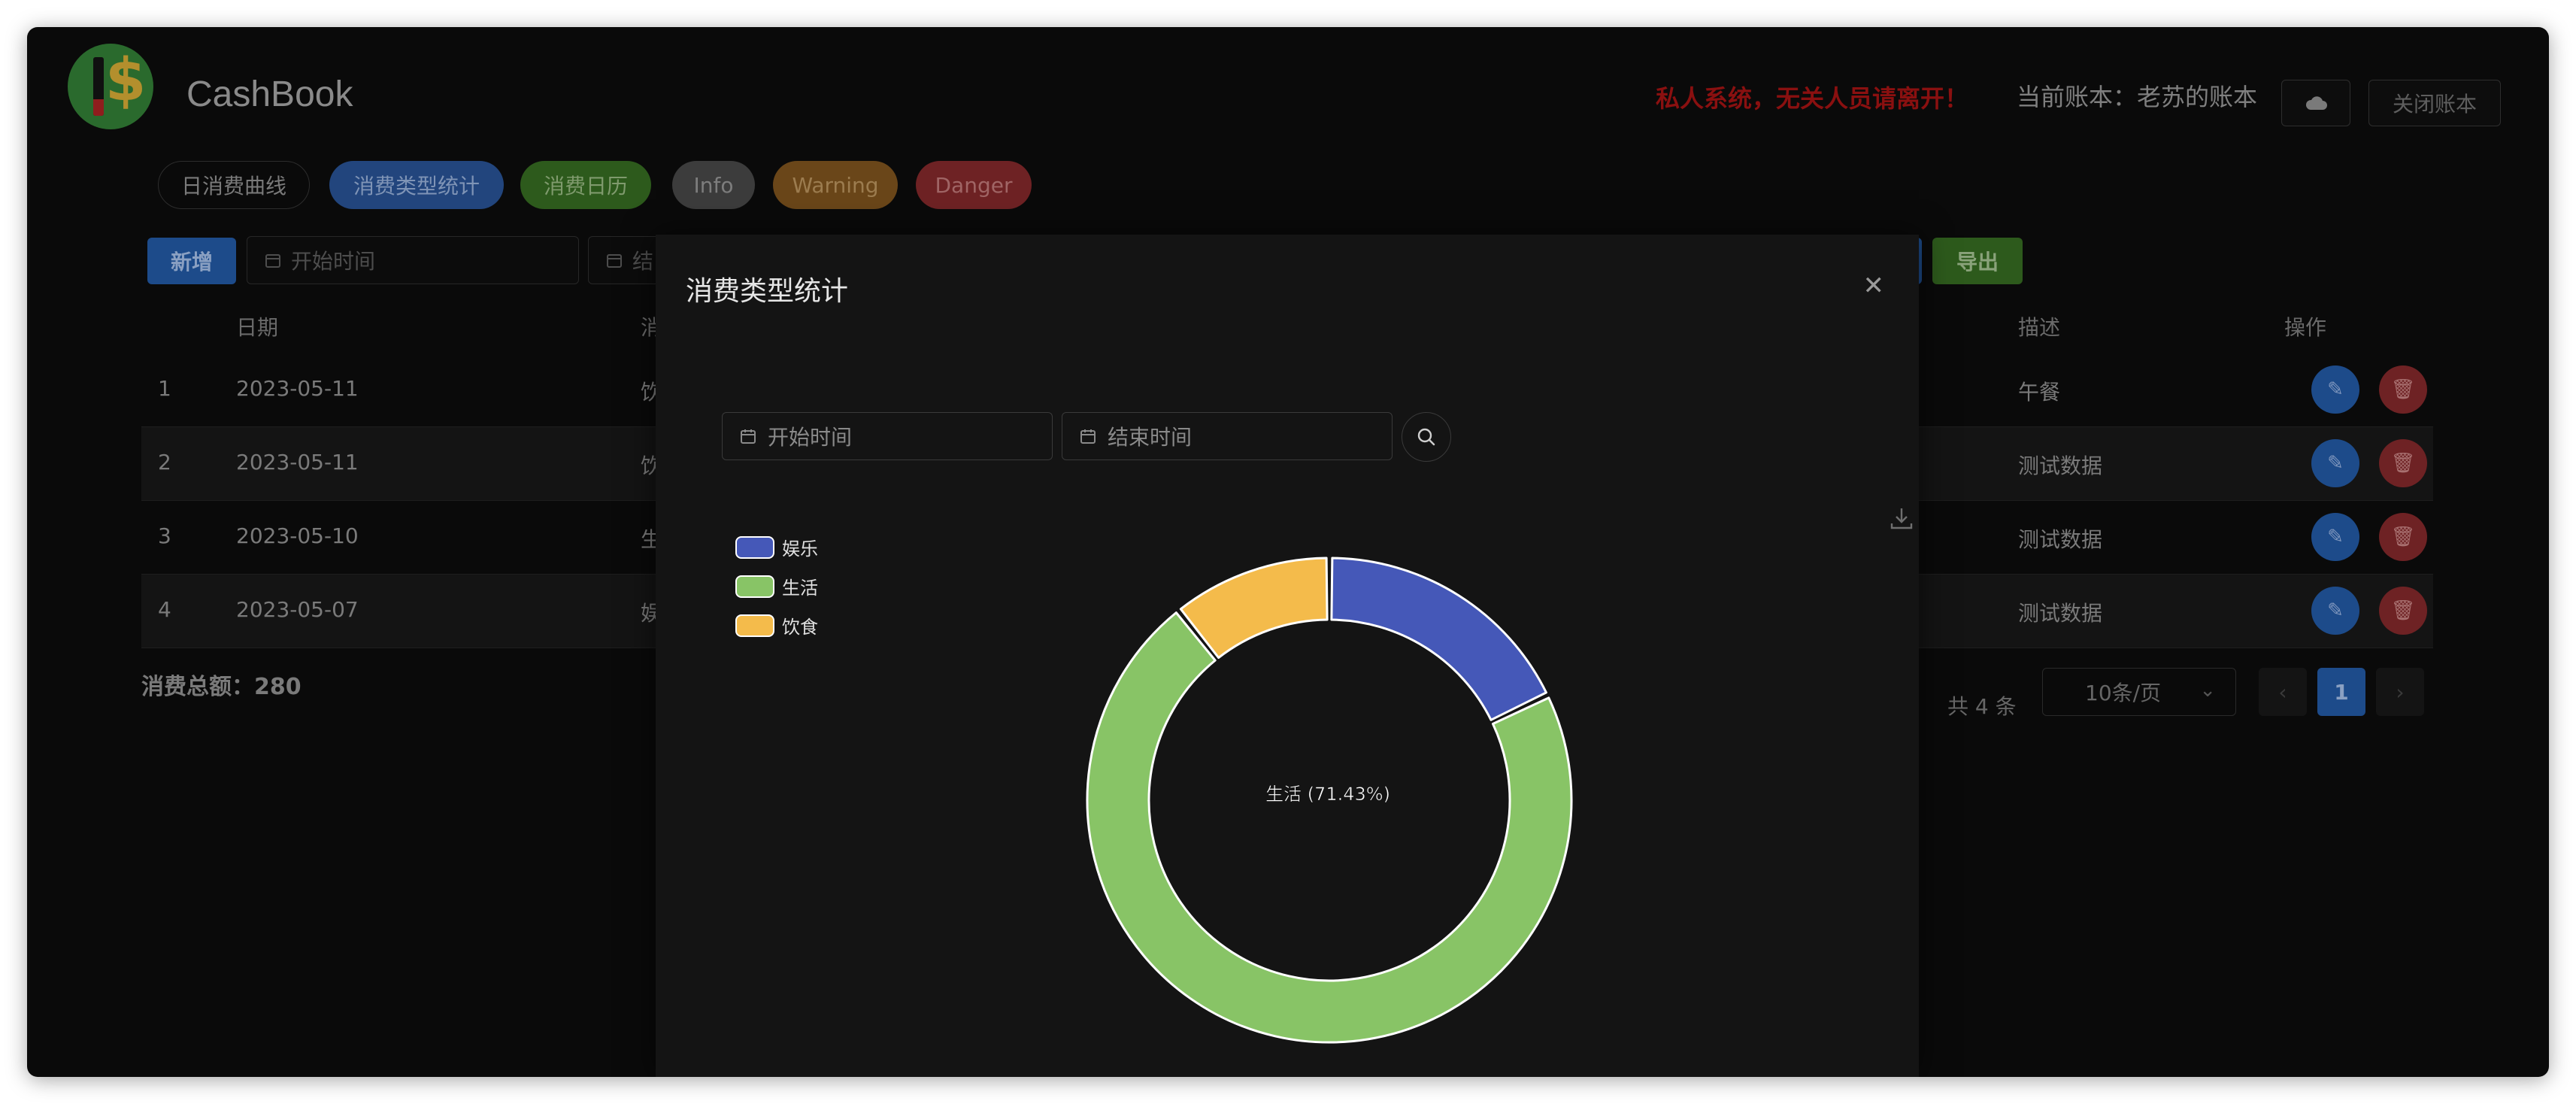  Describe the element at coordinates (191, 261) in the screenshot. I see `add-button: 新增` at that location.